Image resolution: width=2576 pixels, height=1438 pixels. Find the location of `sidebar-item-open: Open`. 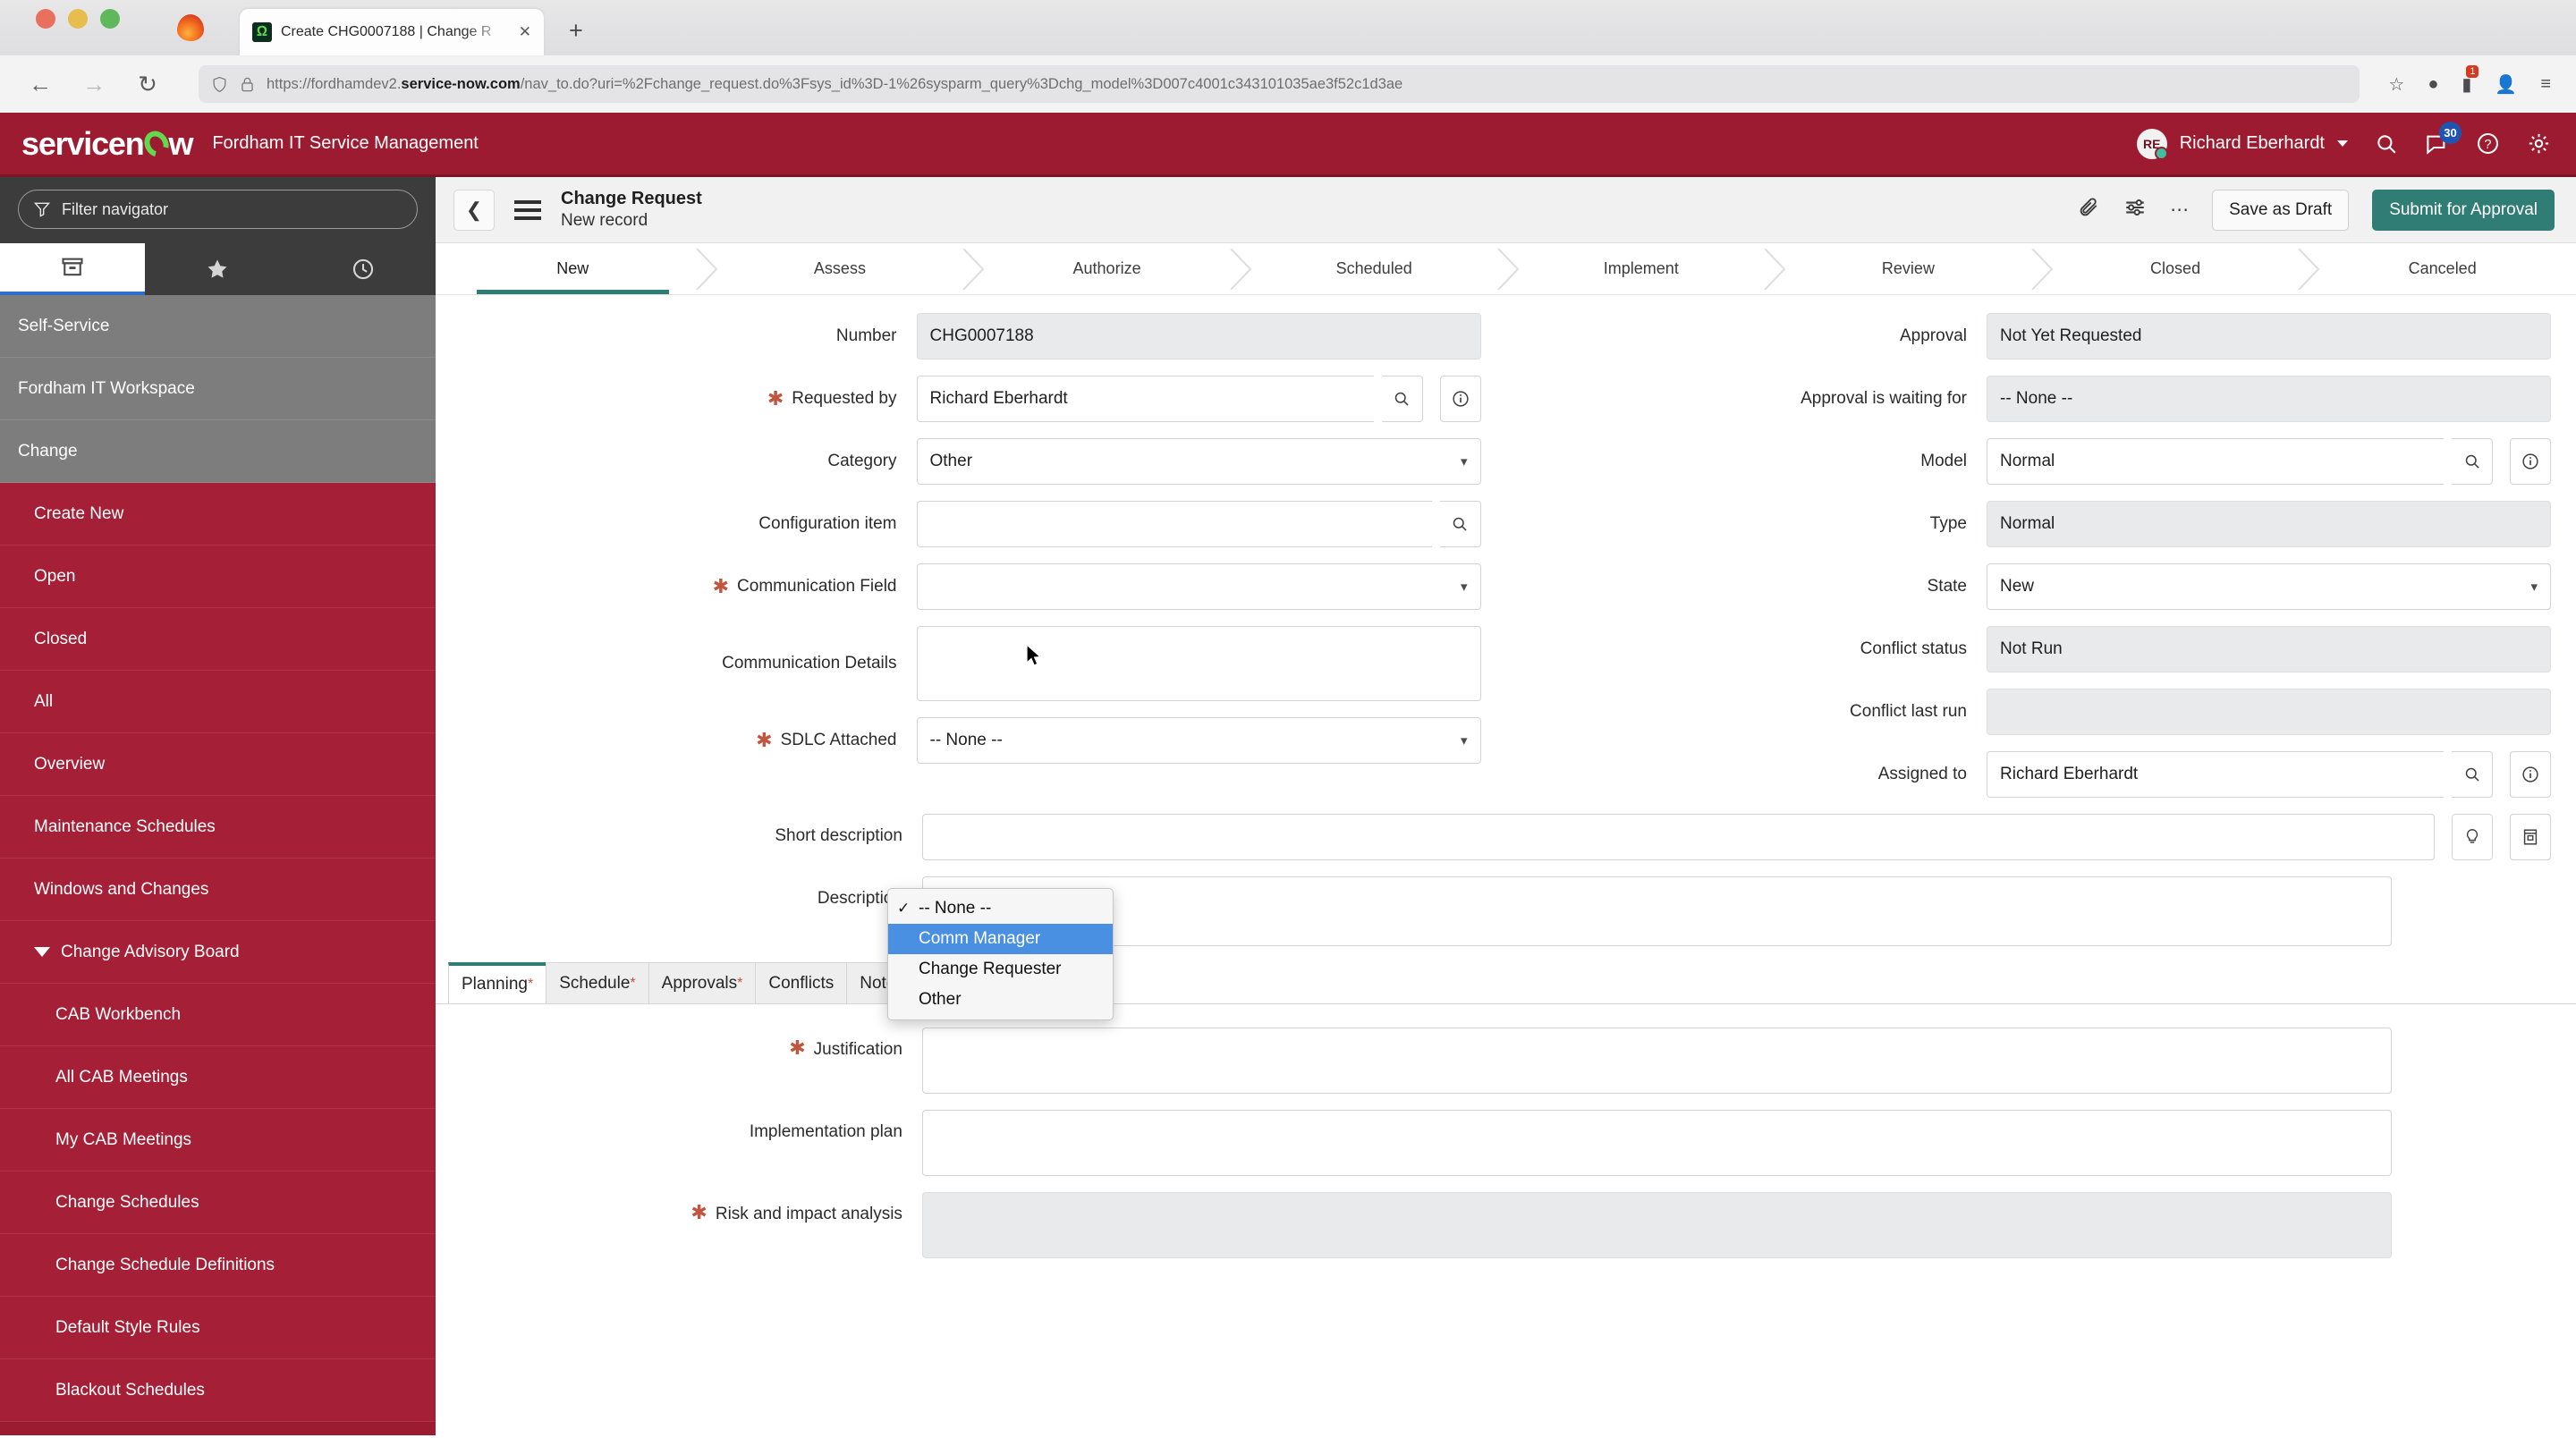

sidebar-item-open: Open is located at coordinates (218, 577).